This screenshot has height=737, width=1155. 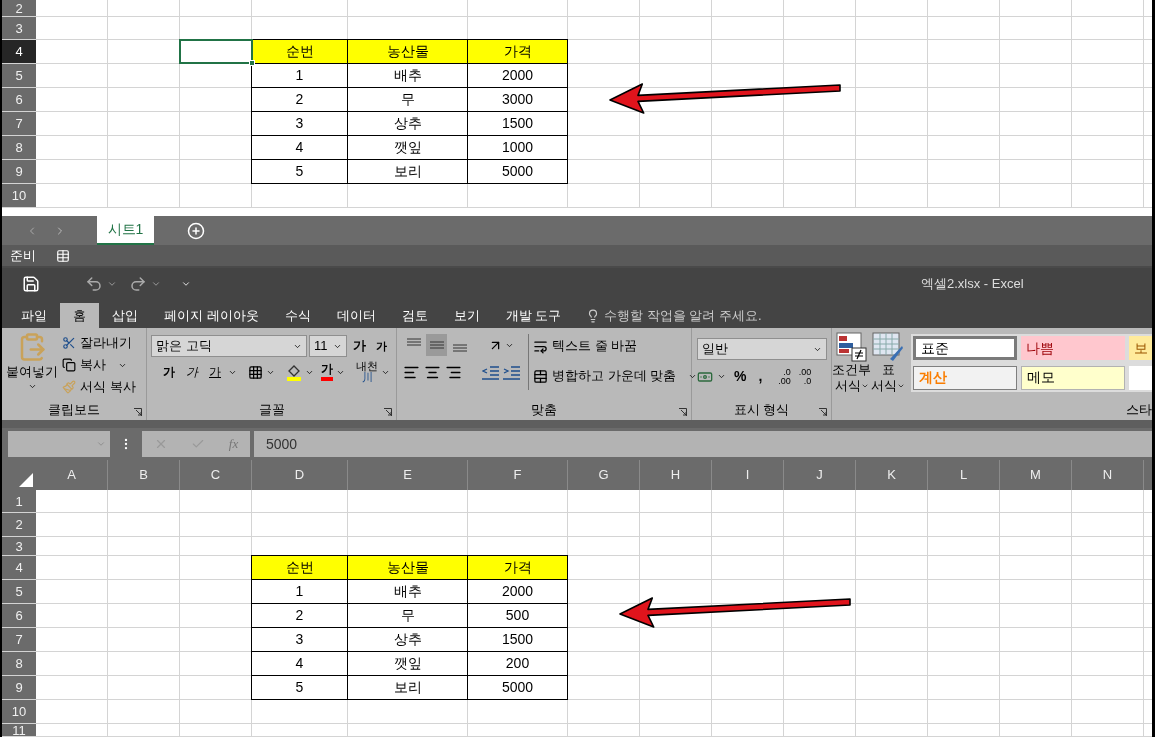 What do you see at coordinates (511, 372) in the screenshot?
I see `increase-indent-icon` at bounding box center [511, 372].